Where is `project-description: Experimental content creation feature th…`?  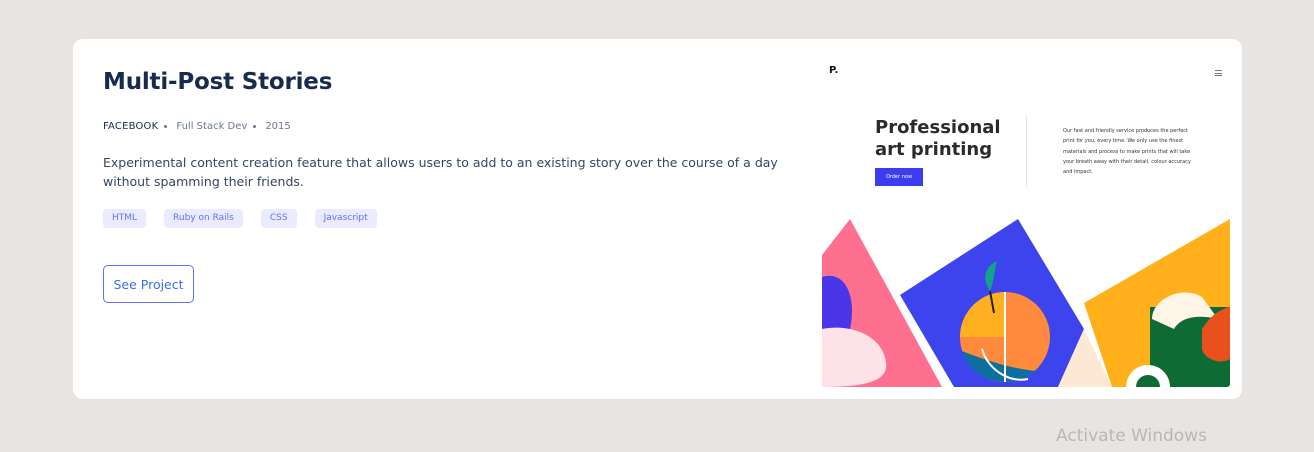 project-description: Experimental content creation feature th… is located at coordinates (440, 172).